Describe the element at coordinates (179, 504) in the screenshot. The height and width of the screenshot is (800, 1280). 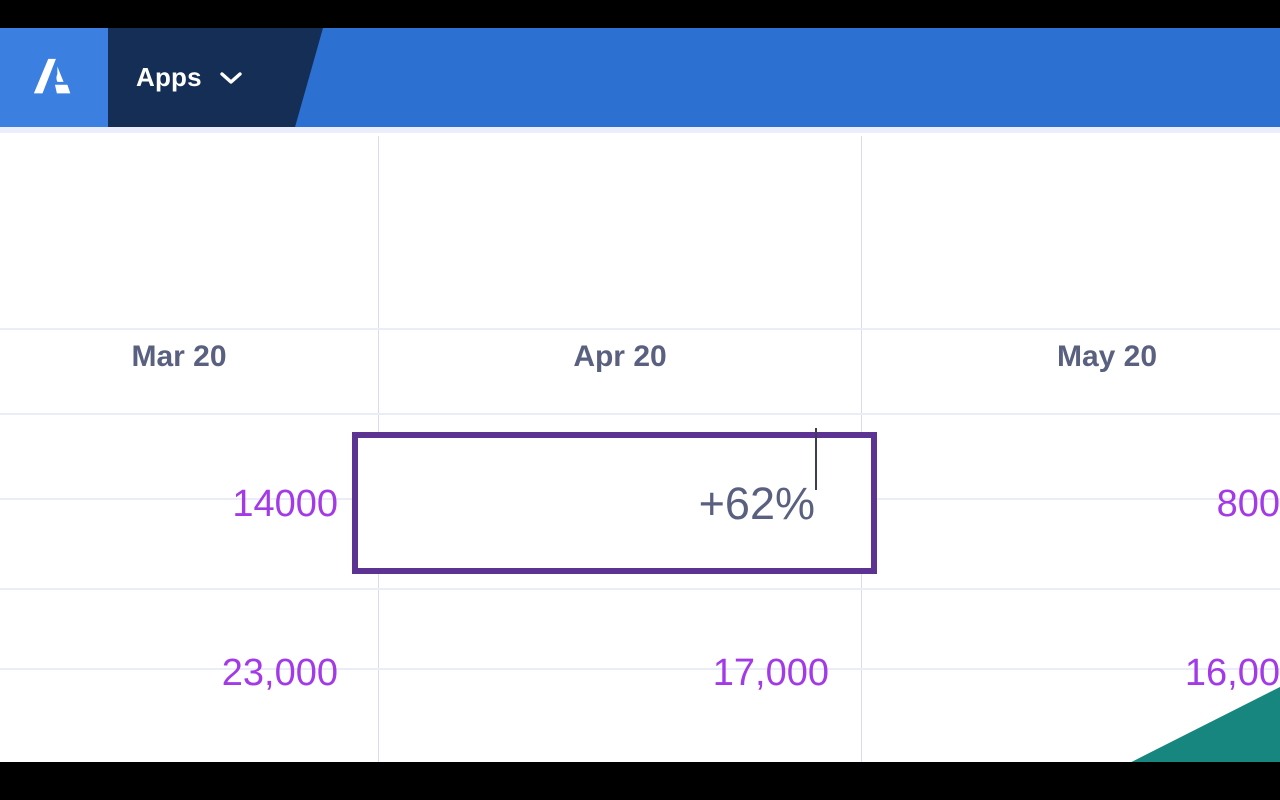
I see `cell-row1-mar20: 14000` at that location.